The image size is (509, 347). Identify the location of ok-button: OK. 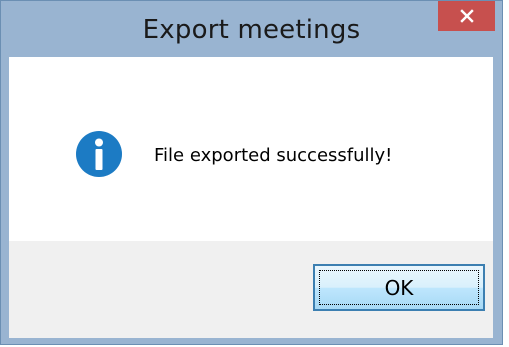
(399, 287).